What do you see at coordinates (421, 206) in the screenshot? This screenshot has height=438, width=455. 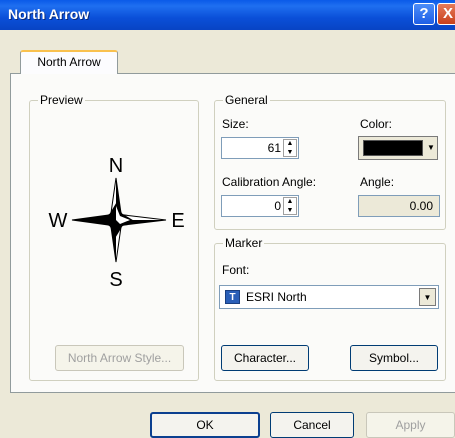 I see `angle-value: 0.00` at bounding box center [421, 206].